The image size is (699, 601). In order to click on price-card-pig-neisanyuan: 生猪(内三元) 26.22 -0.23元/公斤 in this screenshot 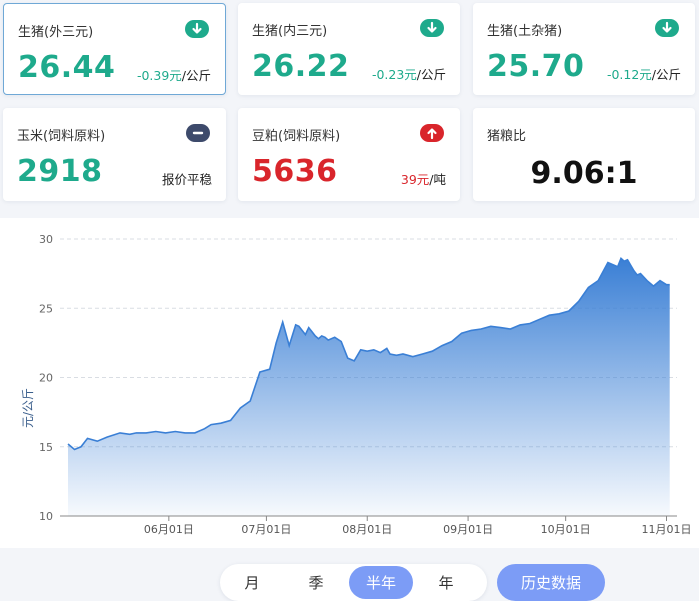, I will do `click(349, 49)`.